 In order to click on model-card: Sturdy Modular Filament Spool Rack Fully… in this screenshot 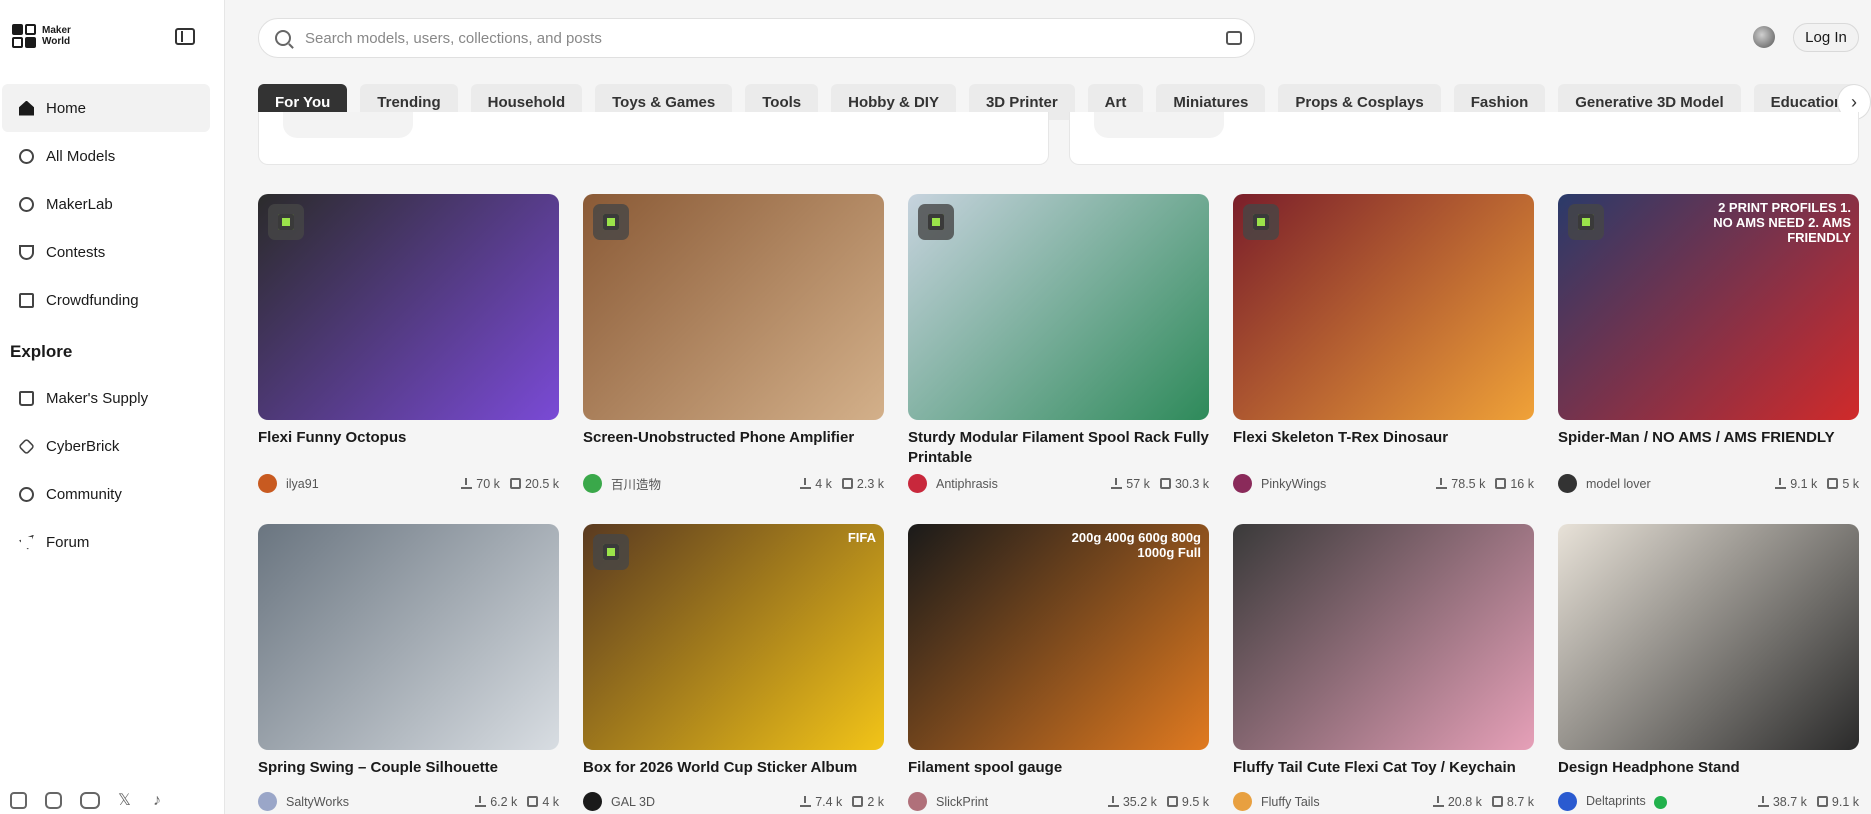, I will do `click(1058, 343)`.